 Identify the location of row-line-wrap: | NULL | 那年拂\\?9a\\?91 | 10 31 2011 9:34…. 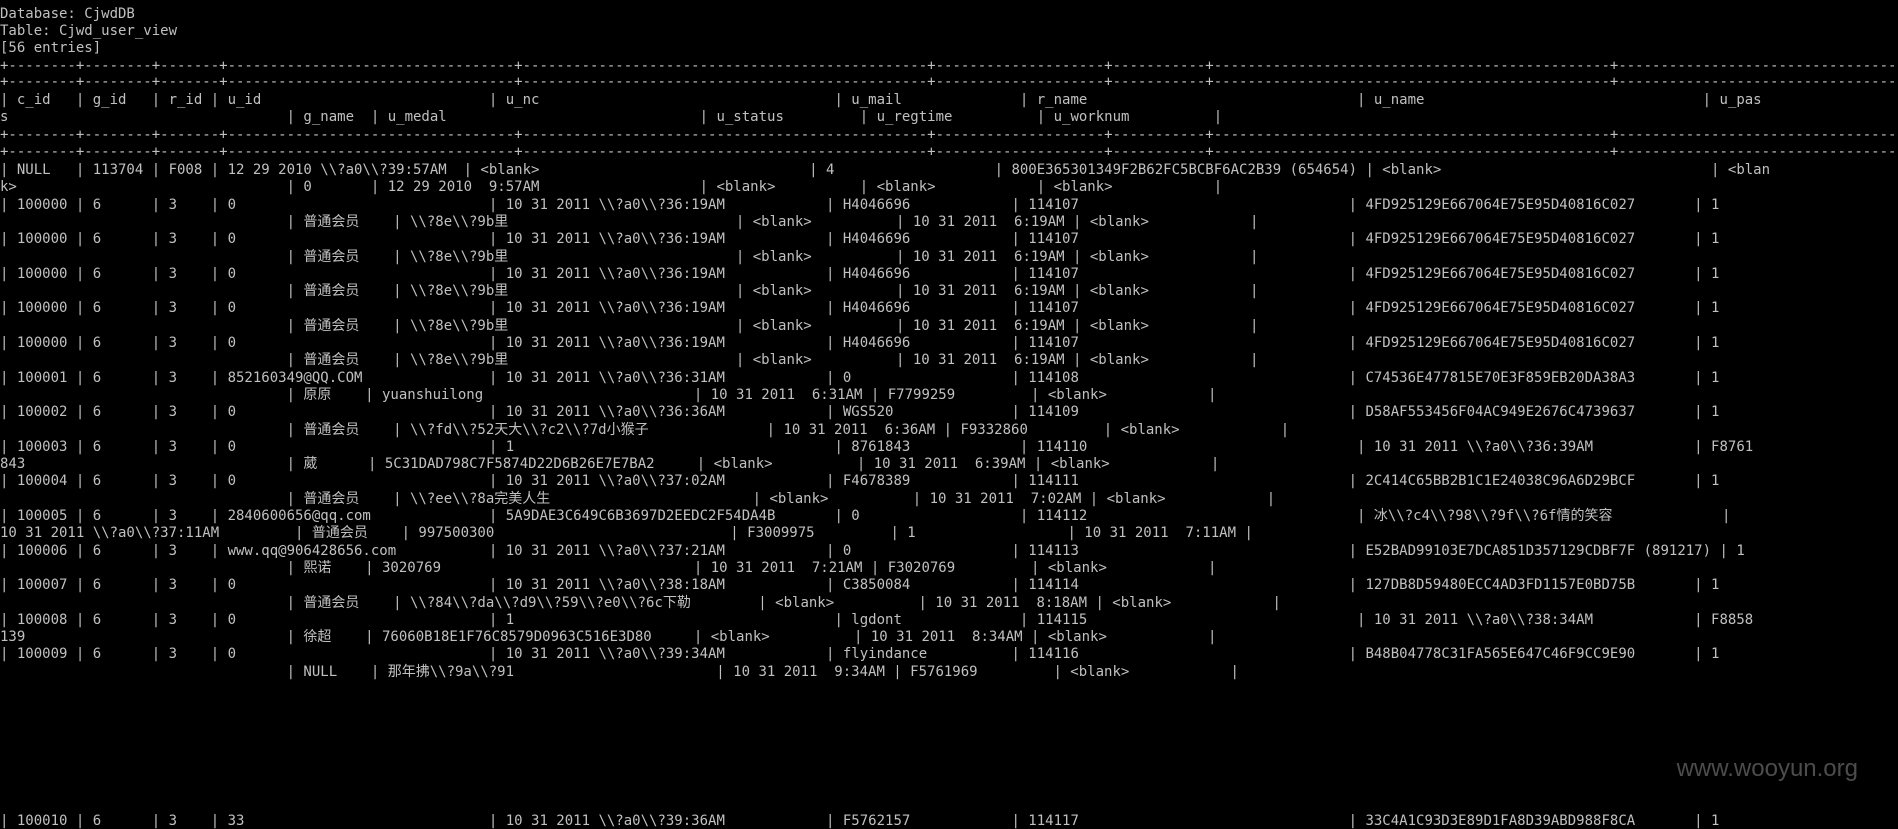
(619, 671).